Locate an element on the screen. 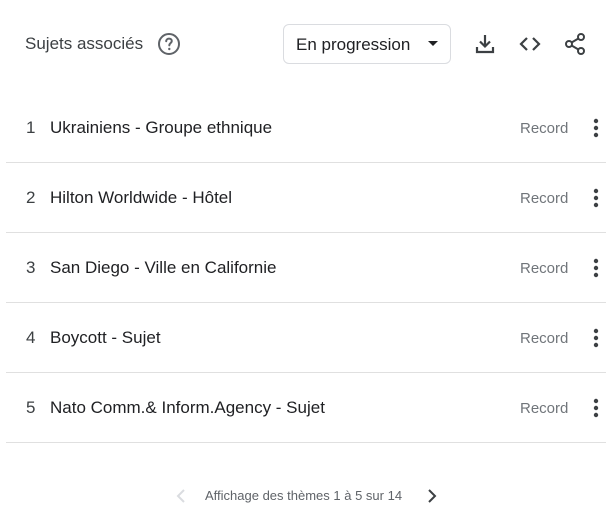 The width and height of the screenshot is (613, 524). list-item: 4 Boycott - Sujet Record is located at coordinates (306, 338).